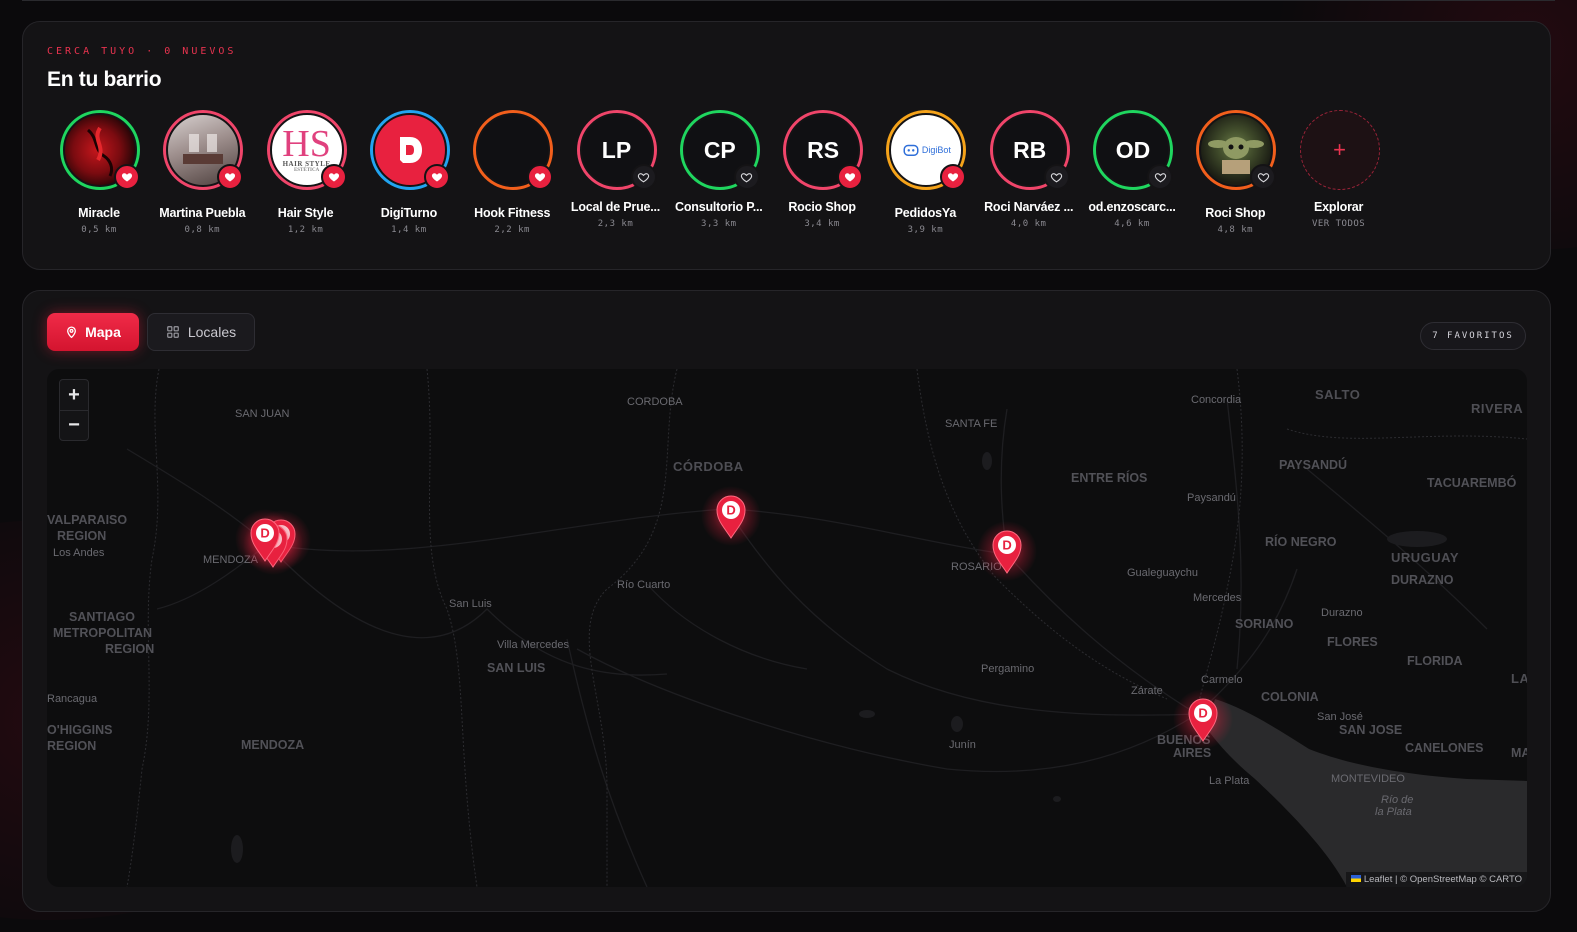 The width and height of the screenshot is (1577, 932). What do you see at coordinates (102, 617) in the screenshot?
I see `map-place-label: SANTIAGO` at bounding box center [102, 617].